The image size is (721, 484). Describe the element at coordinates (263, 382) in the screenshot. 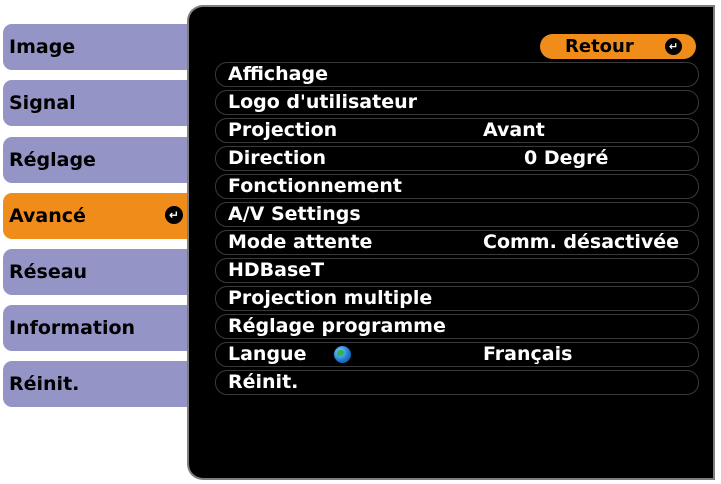

I see `menu-item-label: Réinit.` at that location.